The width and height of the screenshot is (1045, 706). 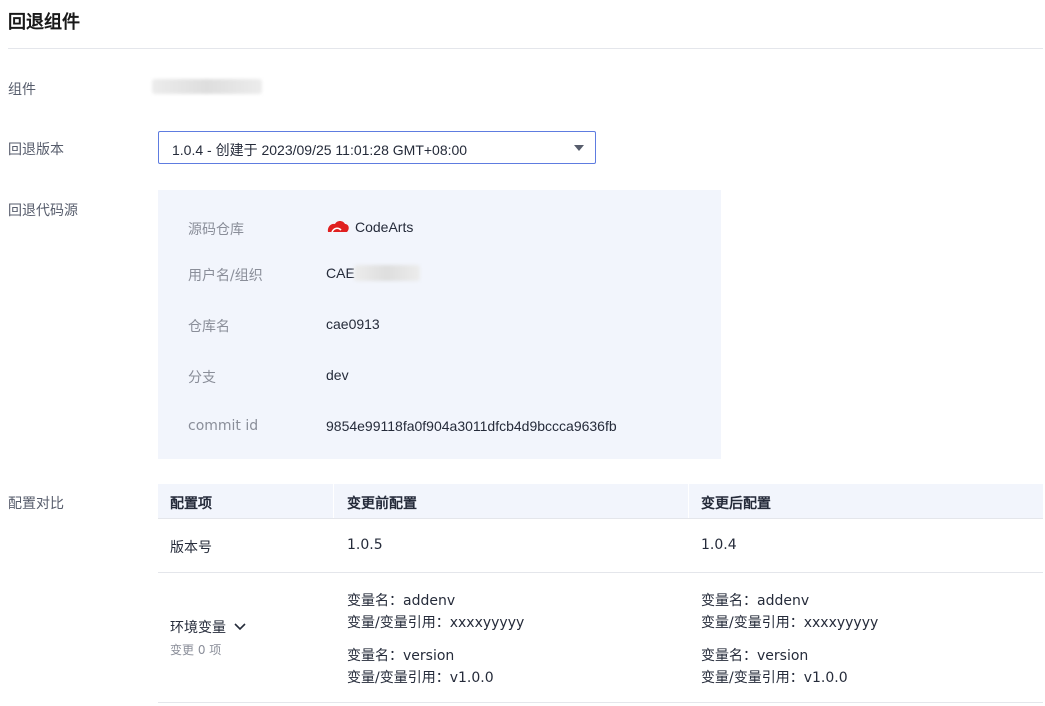 What do you see at coordinates (191, 548) in the screenshot?
I see `version-row-item: 版本号` at bounding box center [191, 548].